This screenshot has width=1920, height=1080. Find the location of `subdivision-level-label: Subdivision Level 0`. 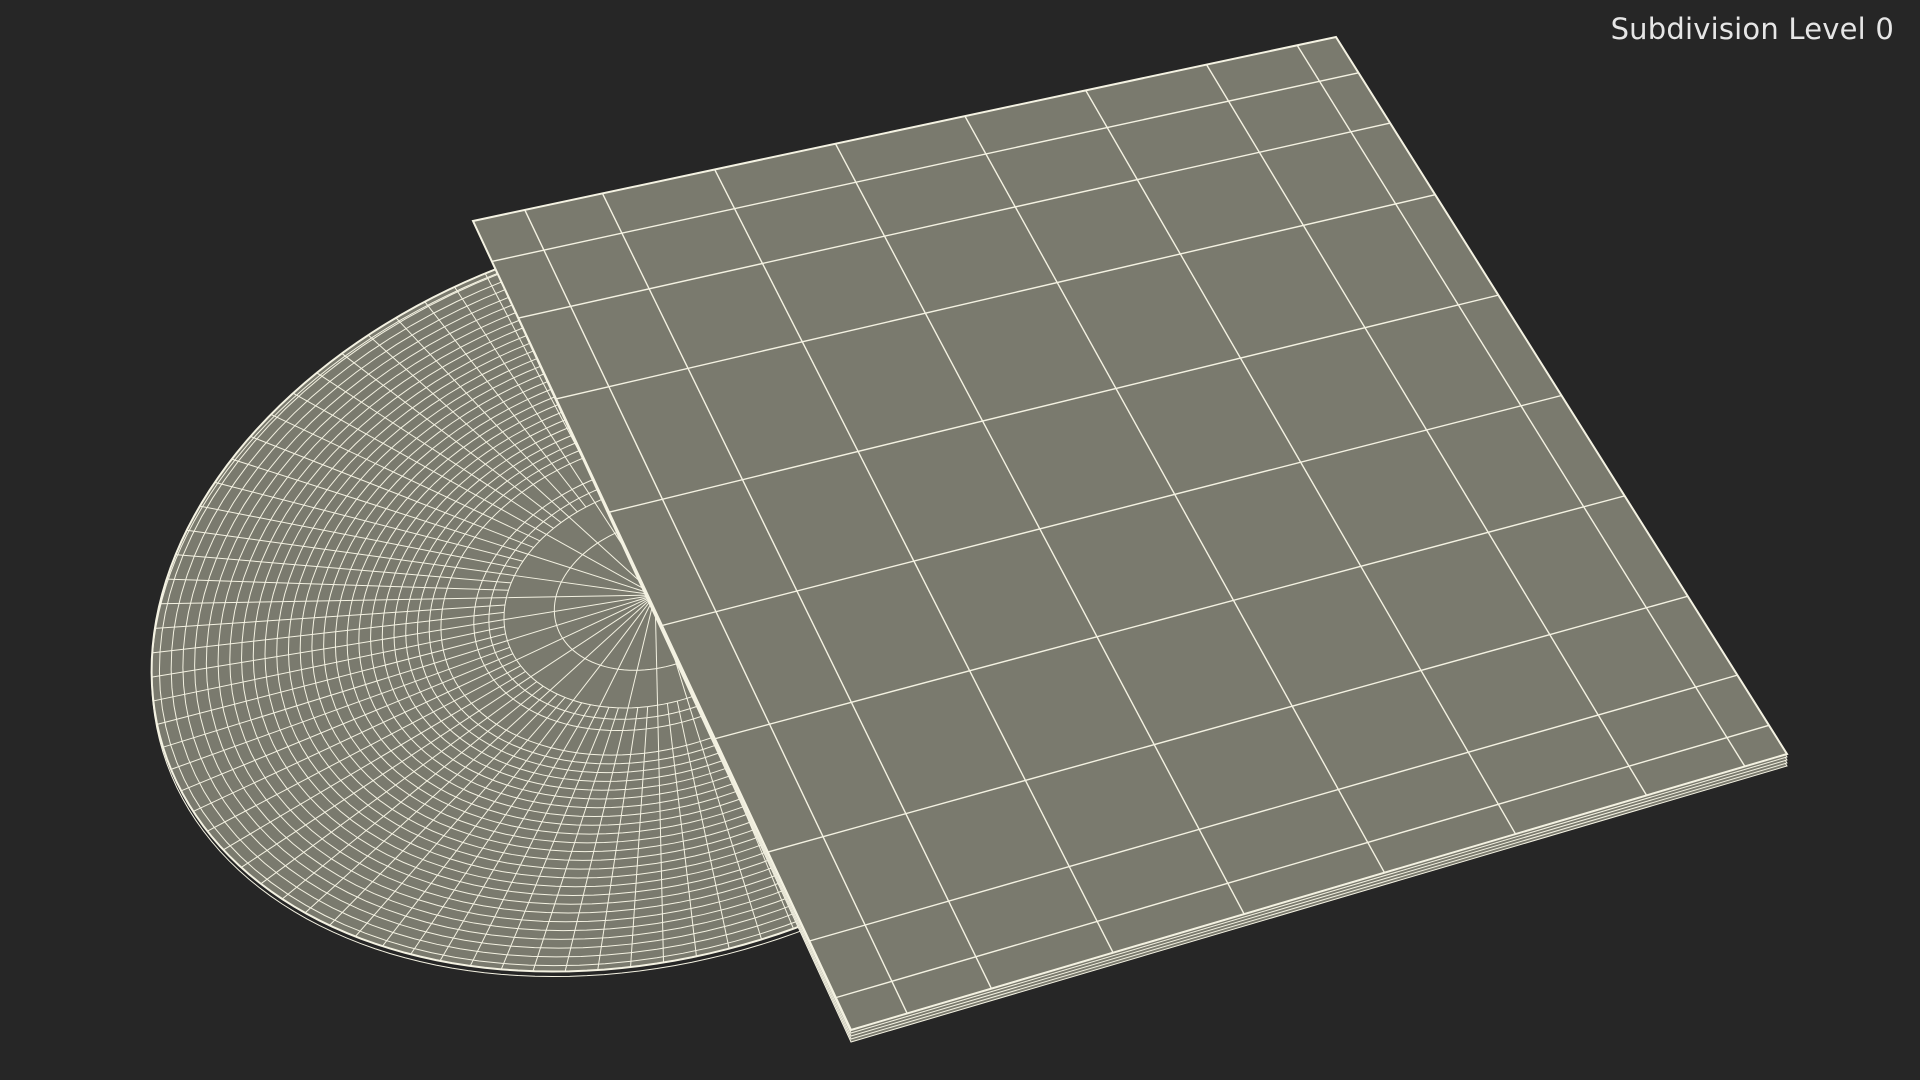

subdivision-level-label: Subdivision Level 0 is located at coordinates (1752, 29).